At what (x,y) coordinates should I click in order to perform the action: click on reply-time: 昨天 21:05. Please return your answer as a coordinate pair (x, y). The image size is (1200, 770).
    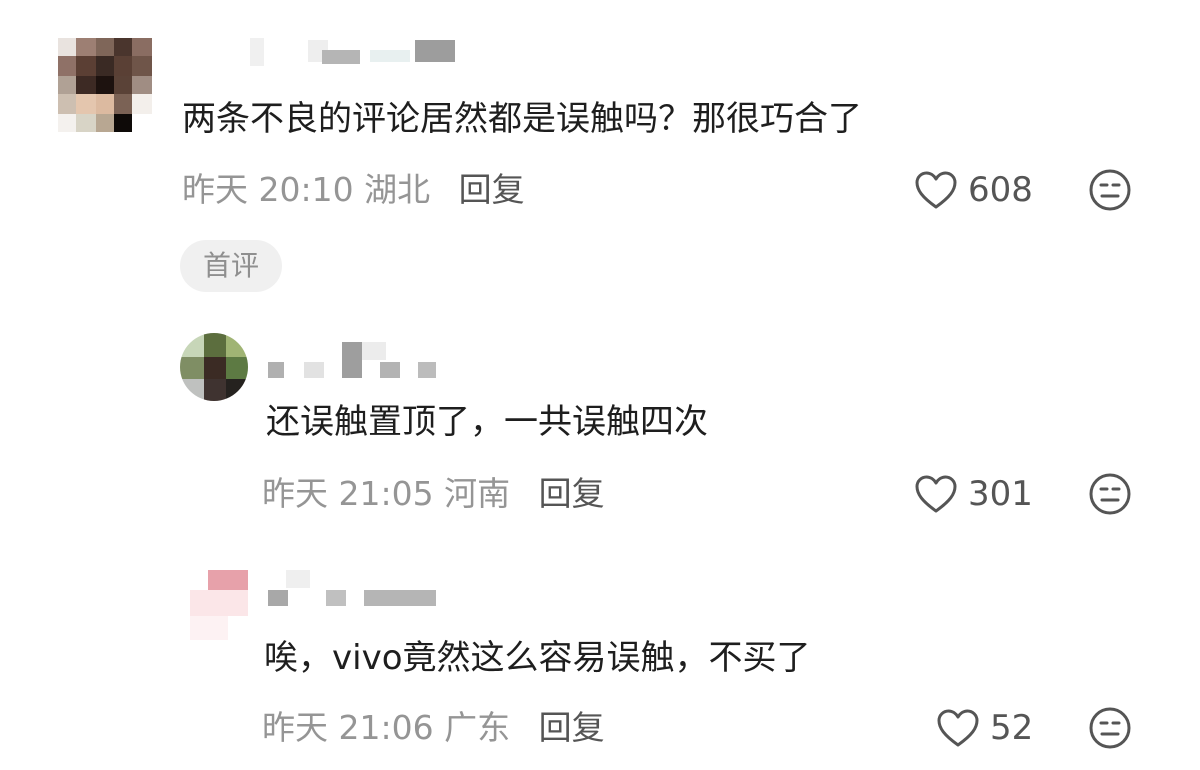
    Looking at the image, I should click on (348, 493).